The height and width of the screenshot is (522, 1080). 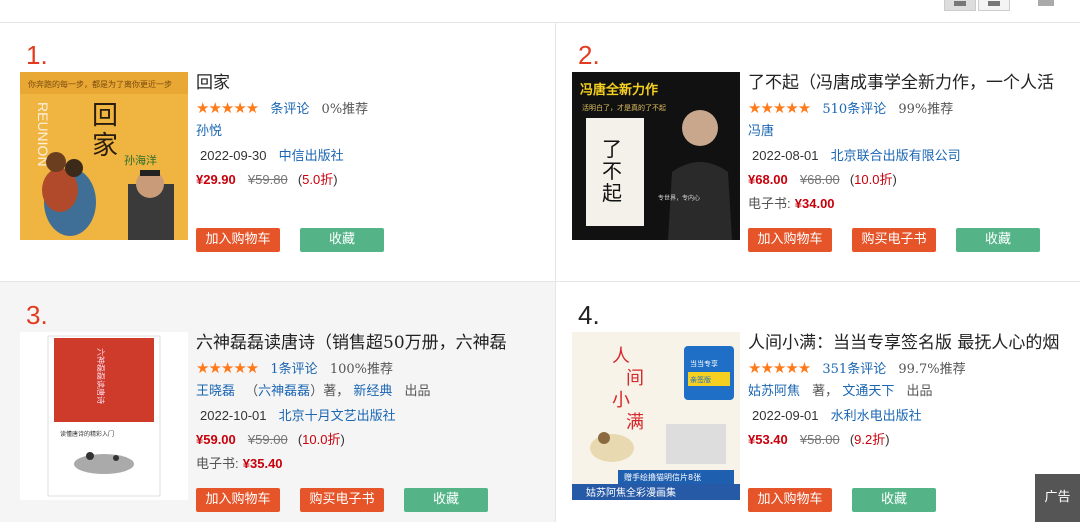 What do you see at coordinates (284, 391) in the screenshot?
I see `author-alias-link: 六神磊磊` at bounding box center [284, 391].